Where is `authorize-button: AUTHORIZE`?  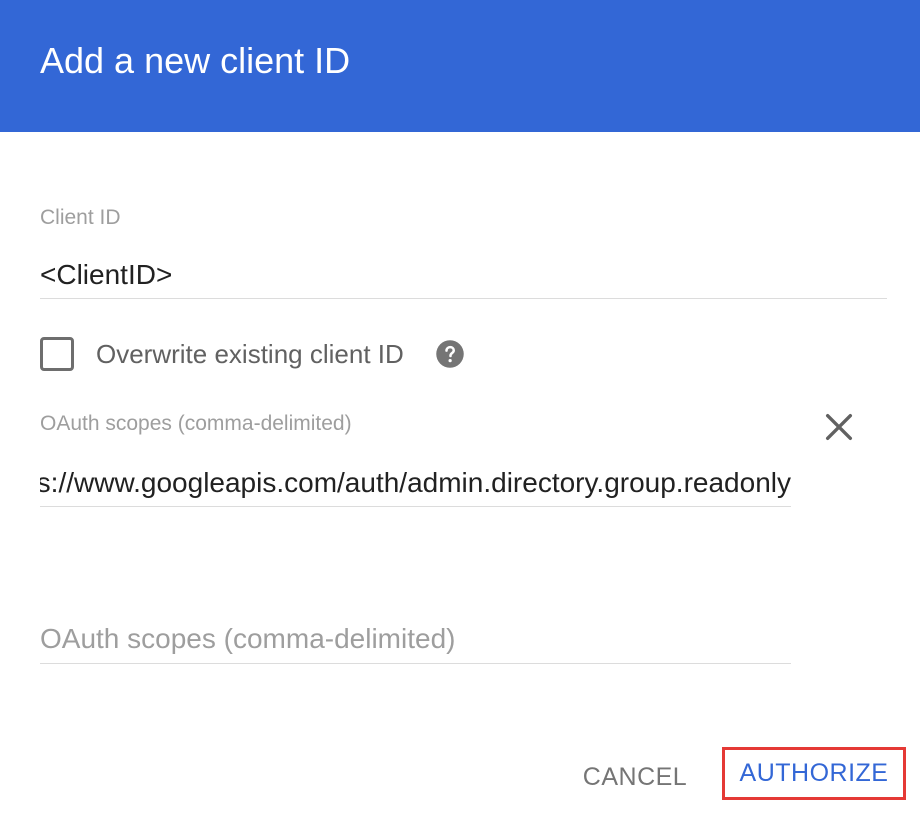
authorize-button: AUTHORIZE is located at coordinates (814, 773).